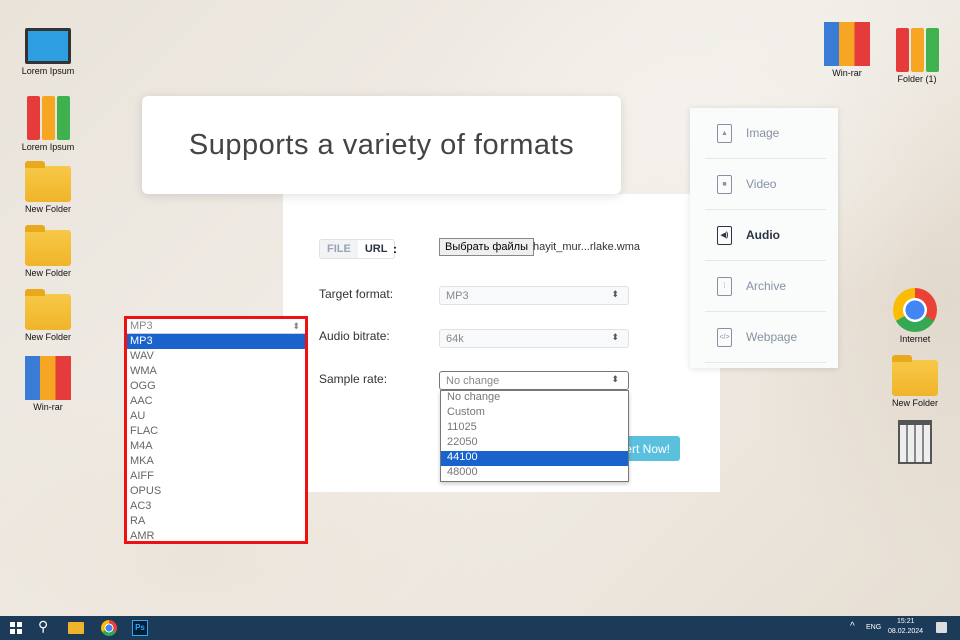 The image size is (960, 640). I want to click on format-option: M4A, so click(216, 446).